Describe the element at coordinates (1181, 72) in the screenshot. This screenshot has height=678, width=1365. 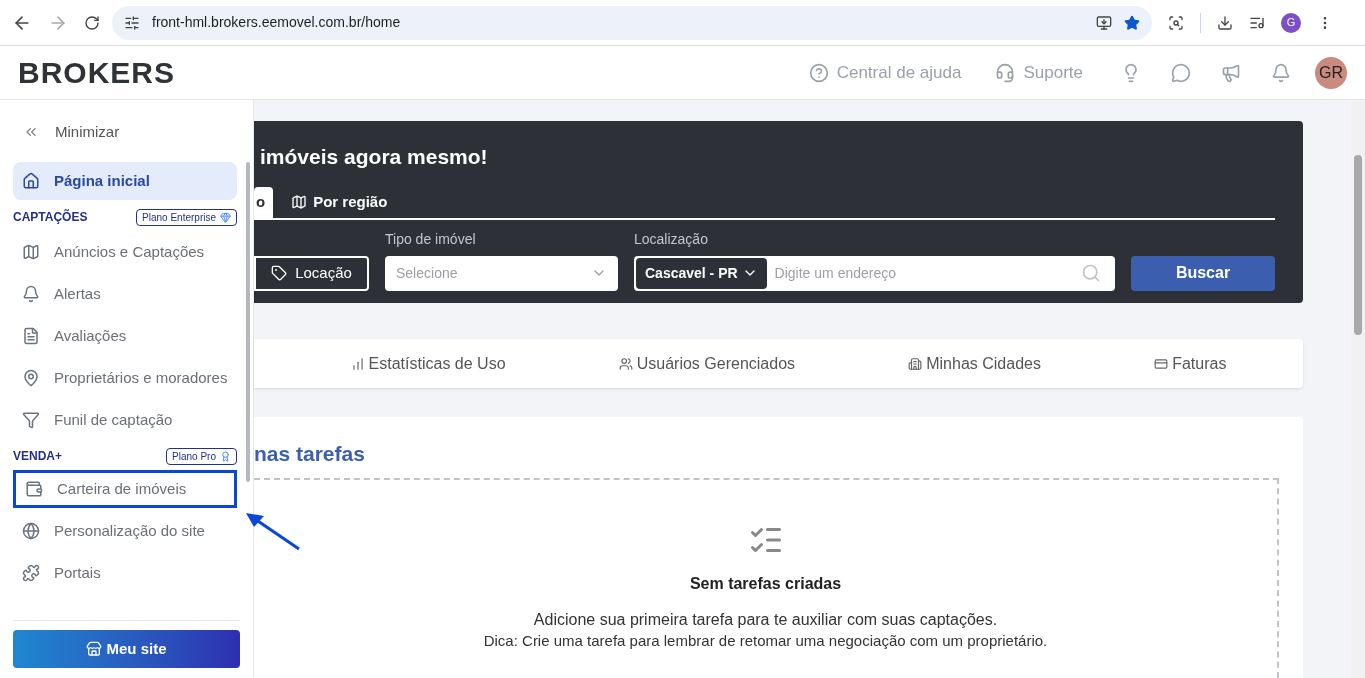
I see `chat-icon` at that location.